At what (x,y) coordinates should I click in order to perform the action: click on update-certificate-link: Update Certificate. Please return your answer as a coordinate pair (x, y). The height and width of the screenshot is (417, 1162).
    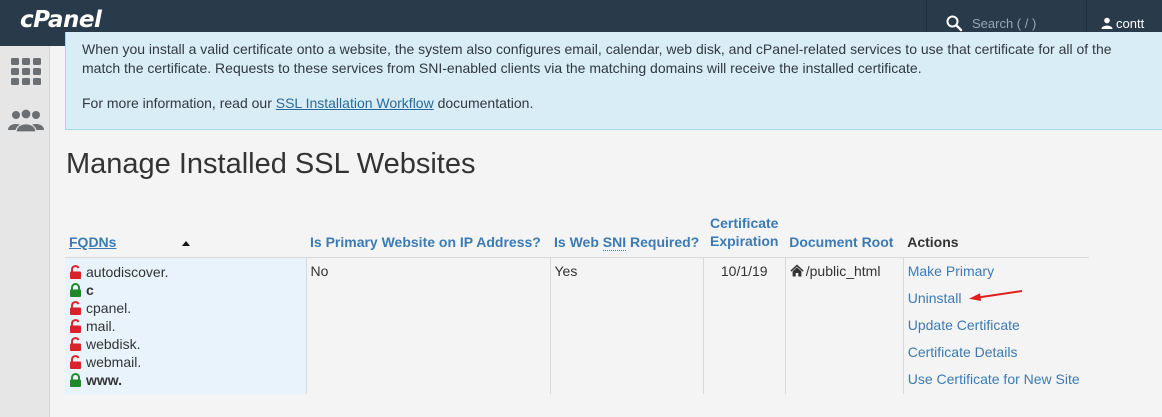
    Looking at the image, I should click on (997, 325).